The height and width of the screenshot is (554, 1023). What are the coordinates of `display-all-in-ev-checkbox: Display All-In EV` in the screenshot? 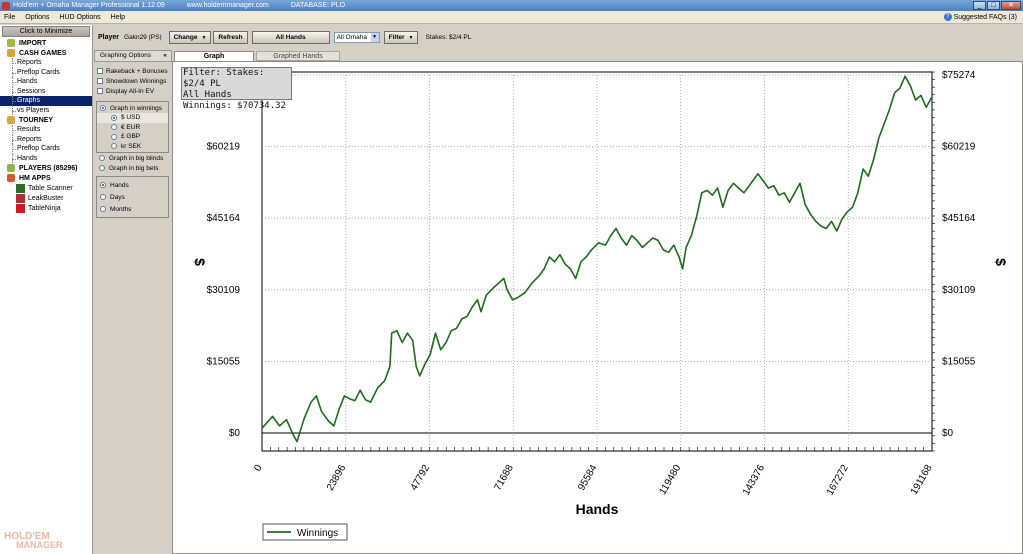 It's located at (133, 91).